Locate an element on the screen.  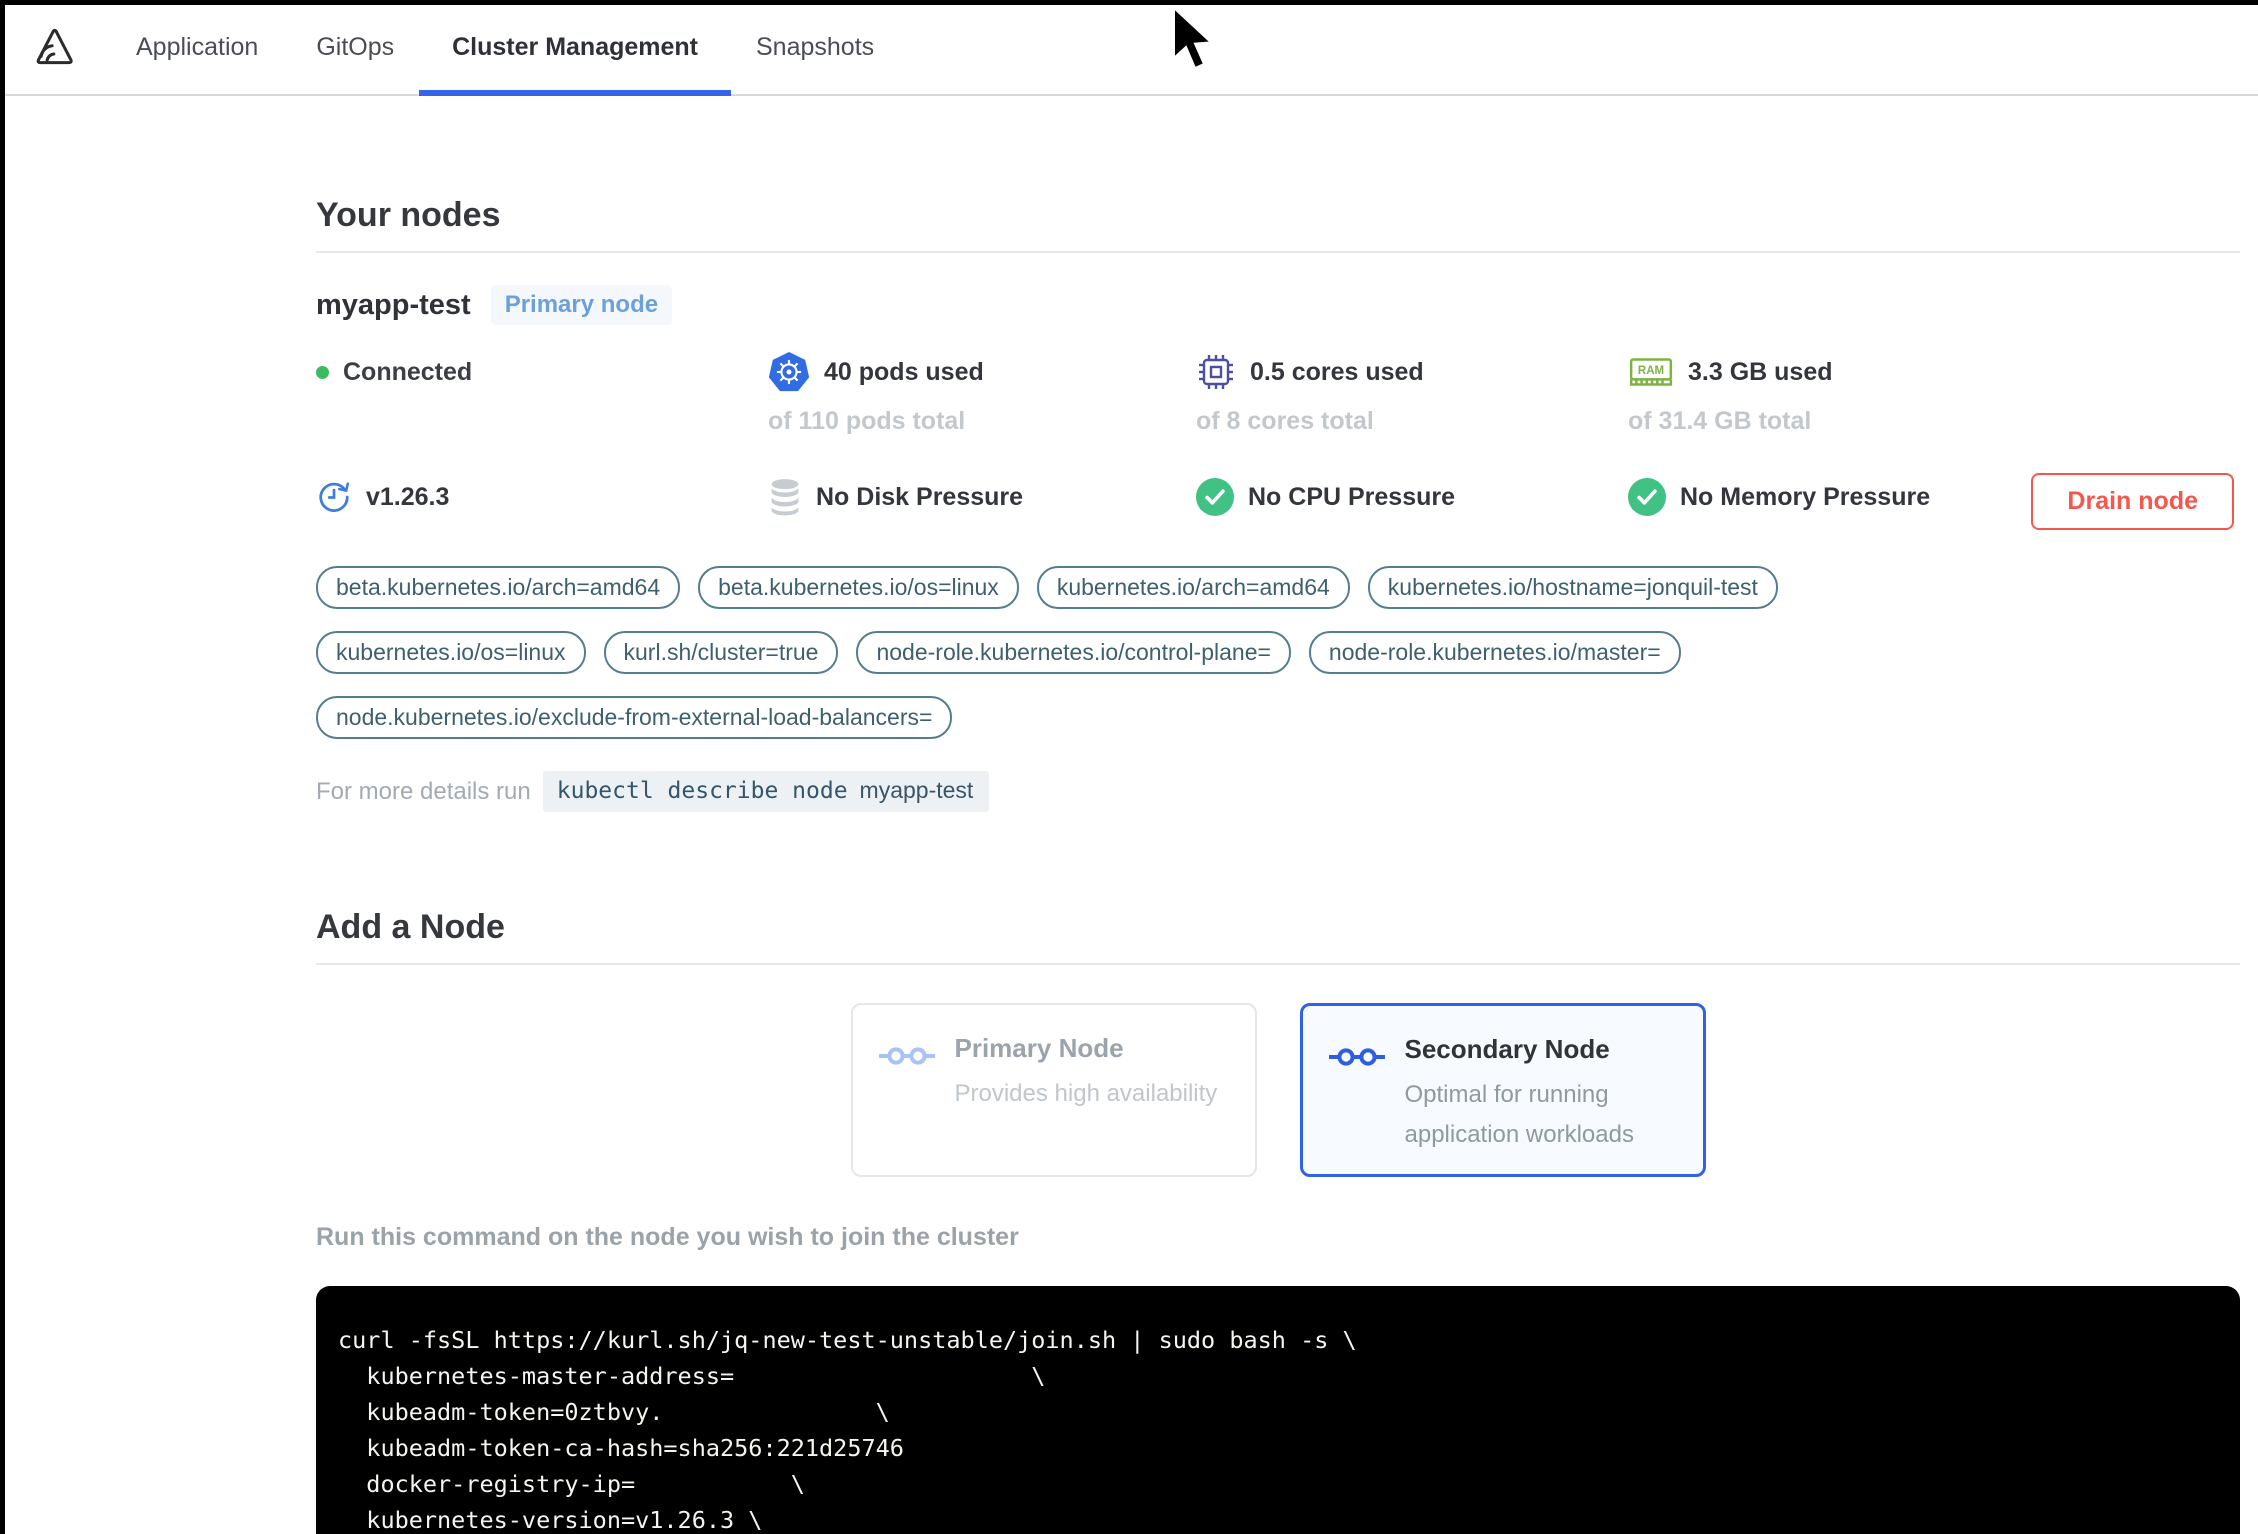
cpu-pressure-condition: No CPU Pressure is located at coordinates (1412, 497).